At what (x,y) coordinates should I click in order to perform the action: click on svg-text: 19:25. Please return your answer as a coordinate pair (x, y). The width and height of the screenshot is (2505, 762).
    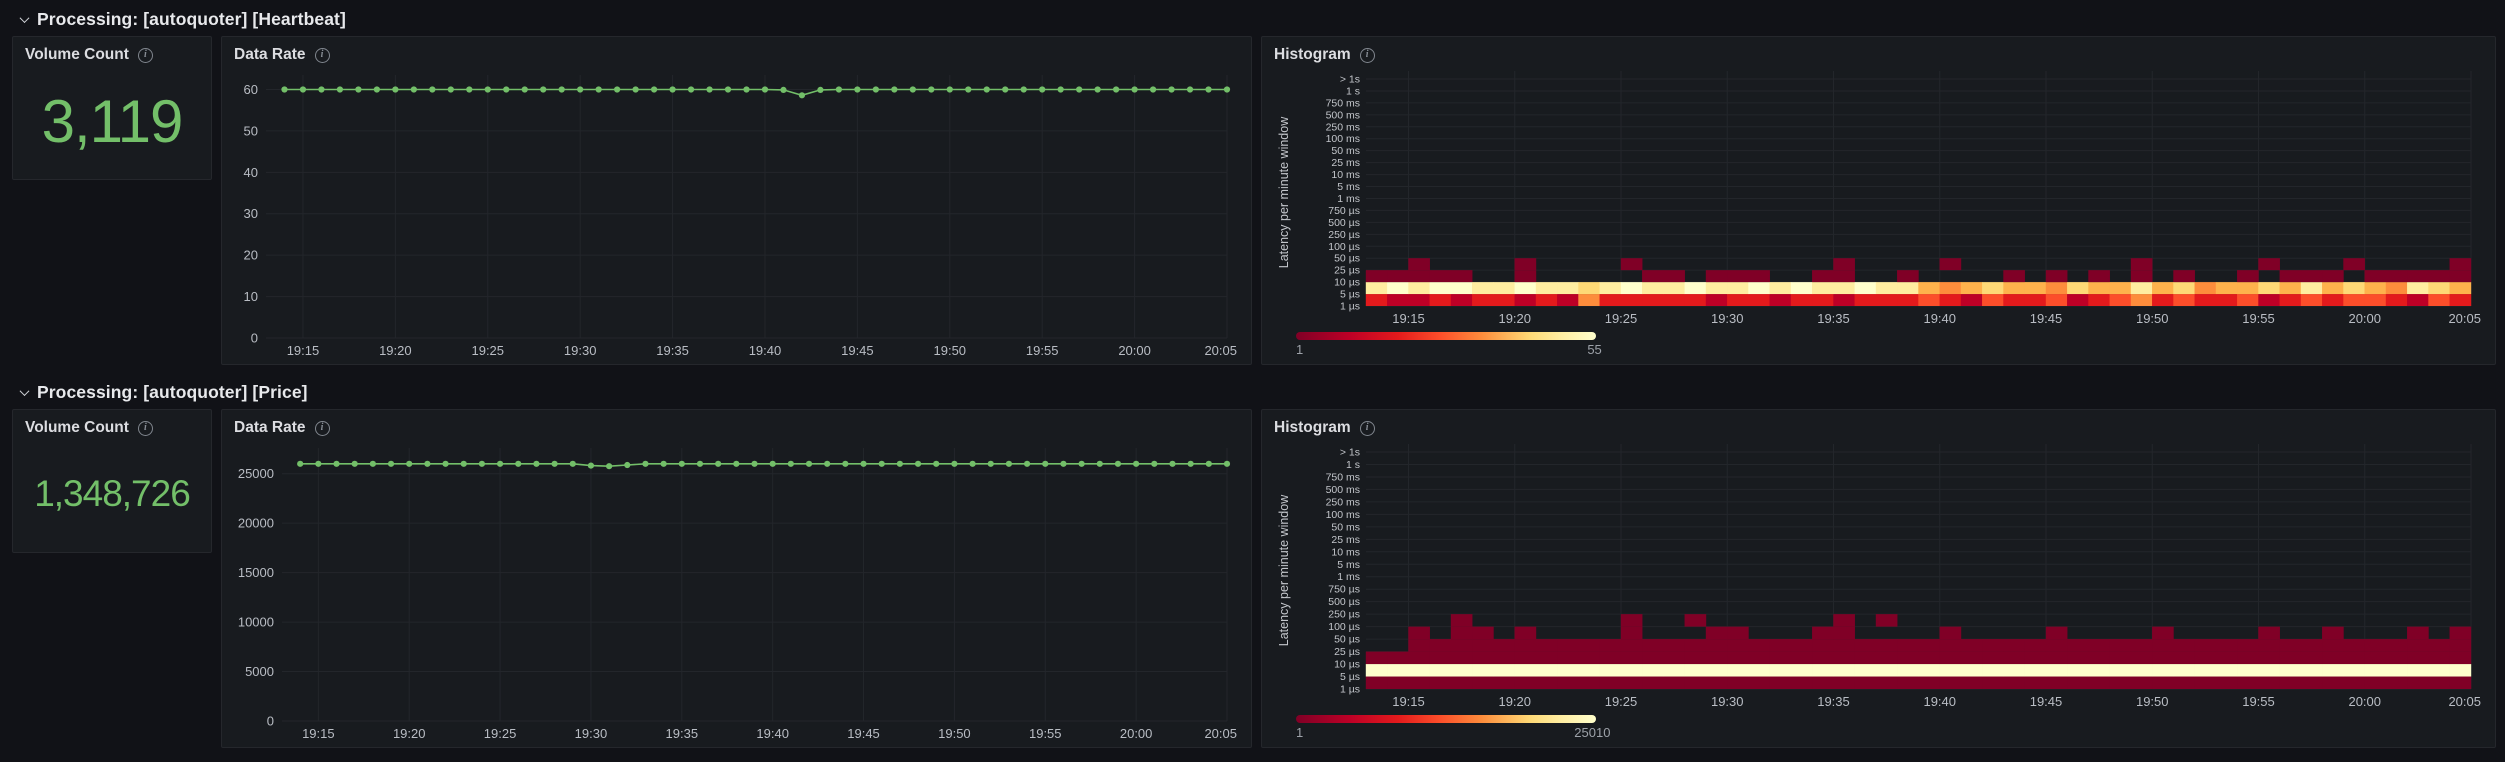
    Looking at the image, I should click on (487, 350).